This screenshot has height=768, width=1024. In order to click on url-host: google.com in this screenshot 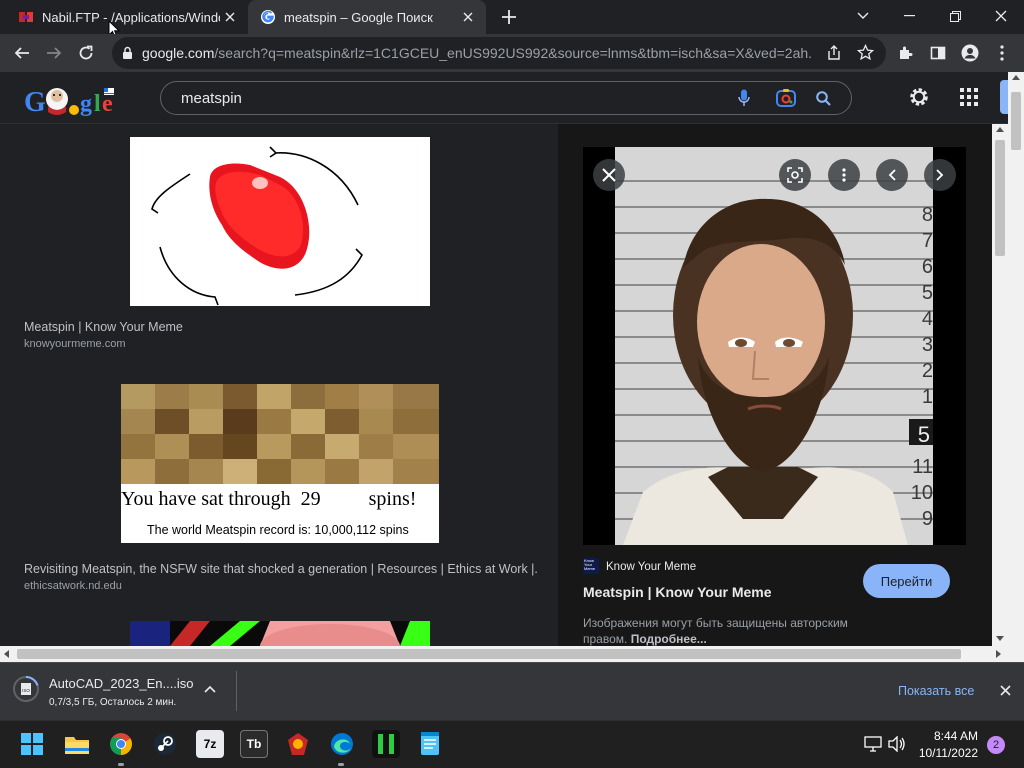, I will do `click(178, 53)`.